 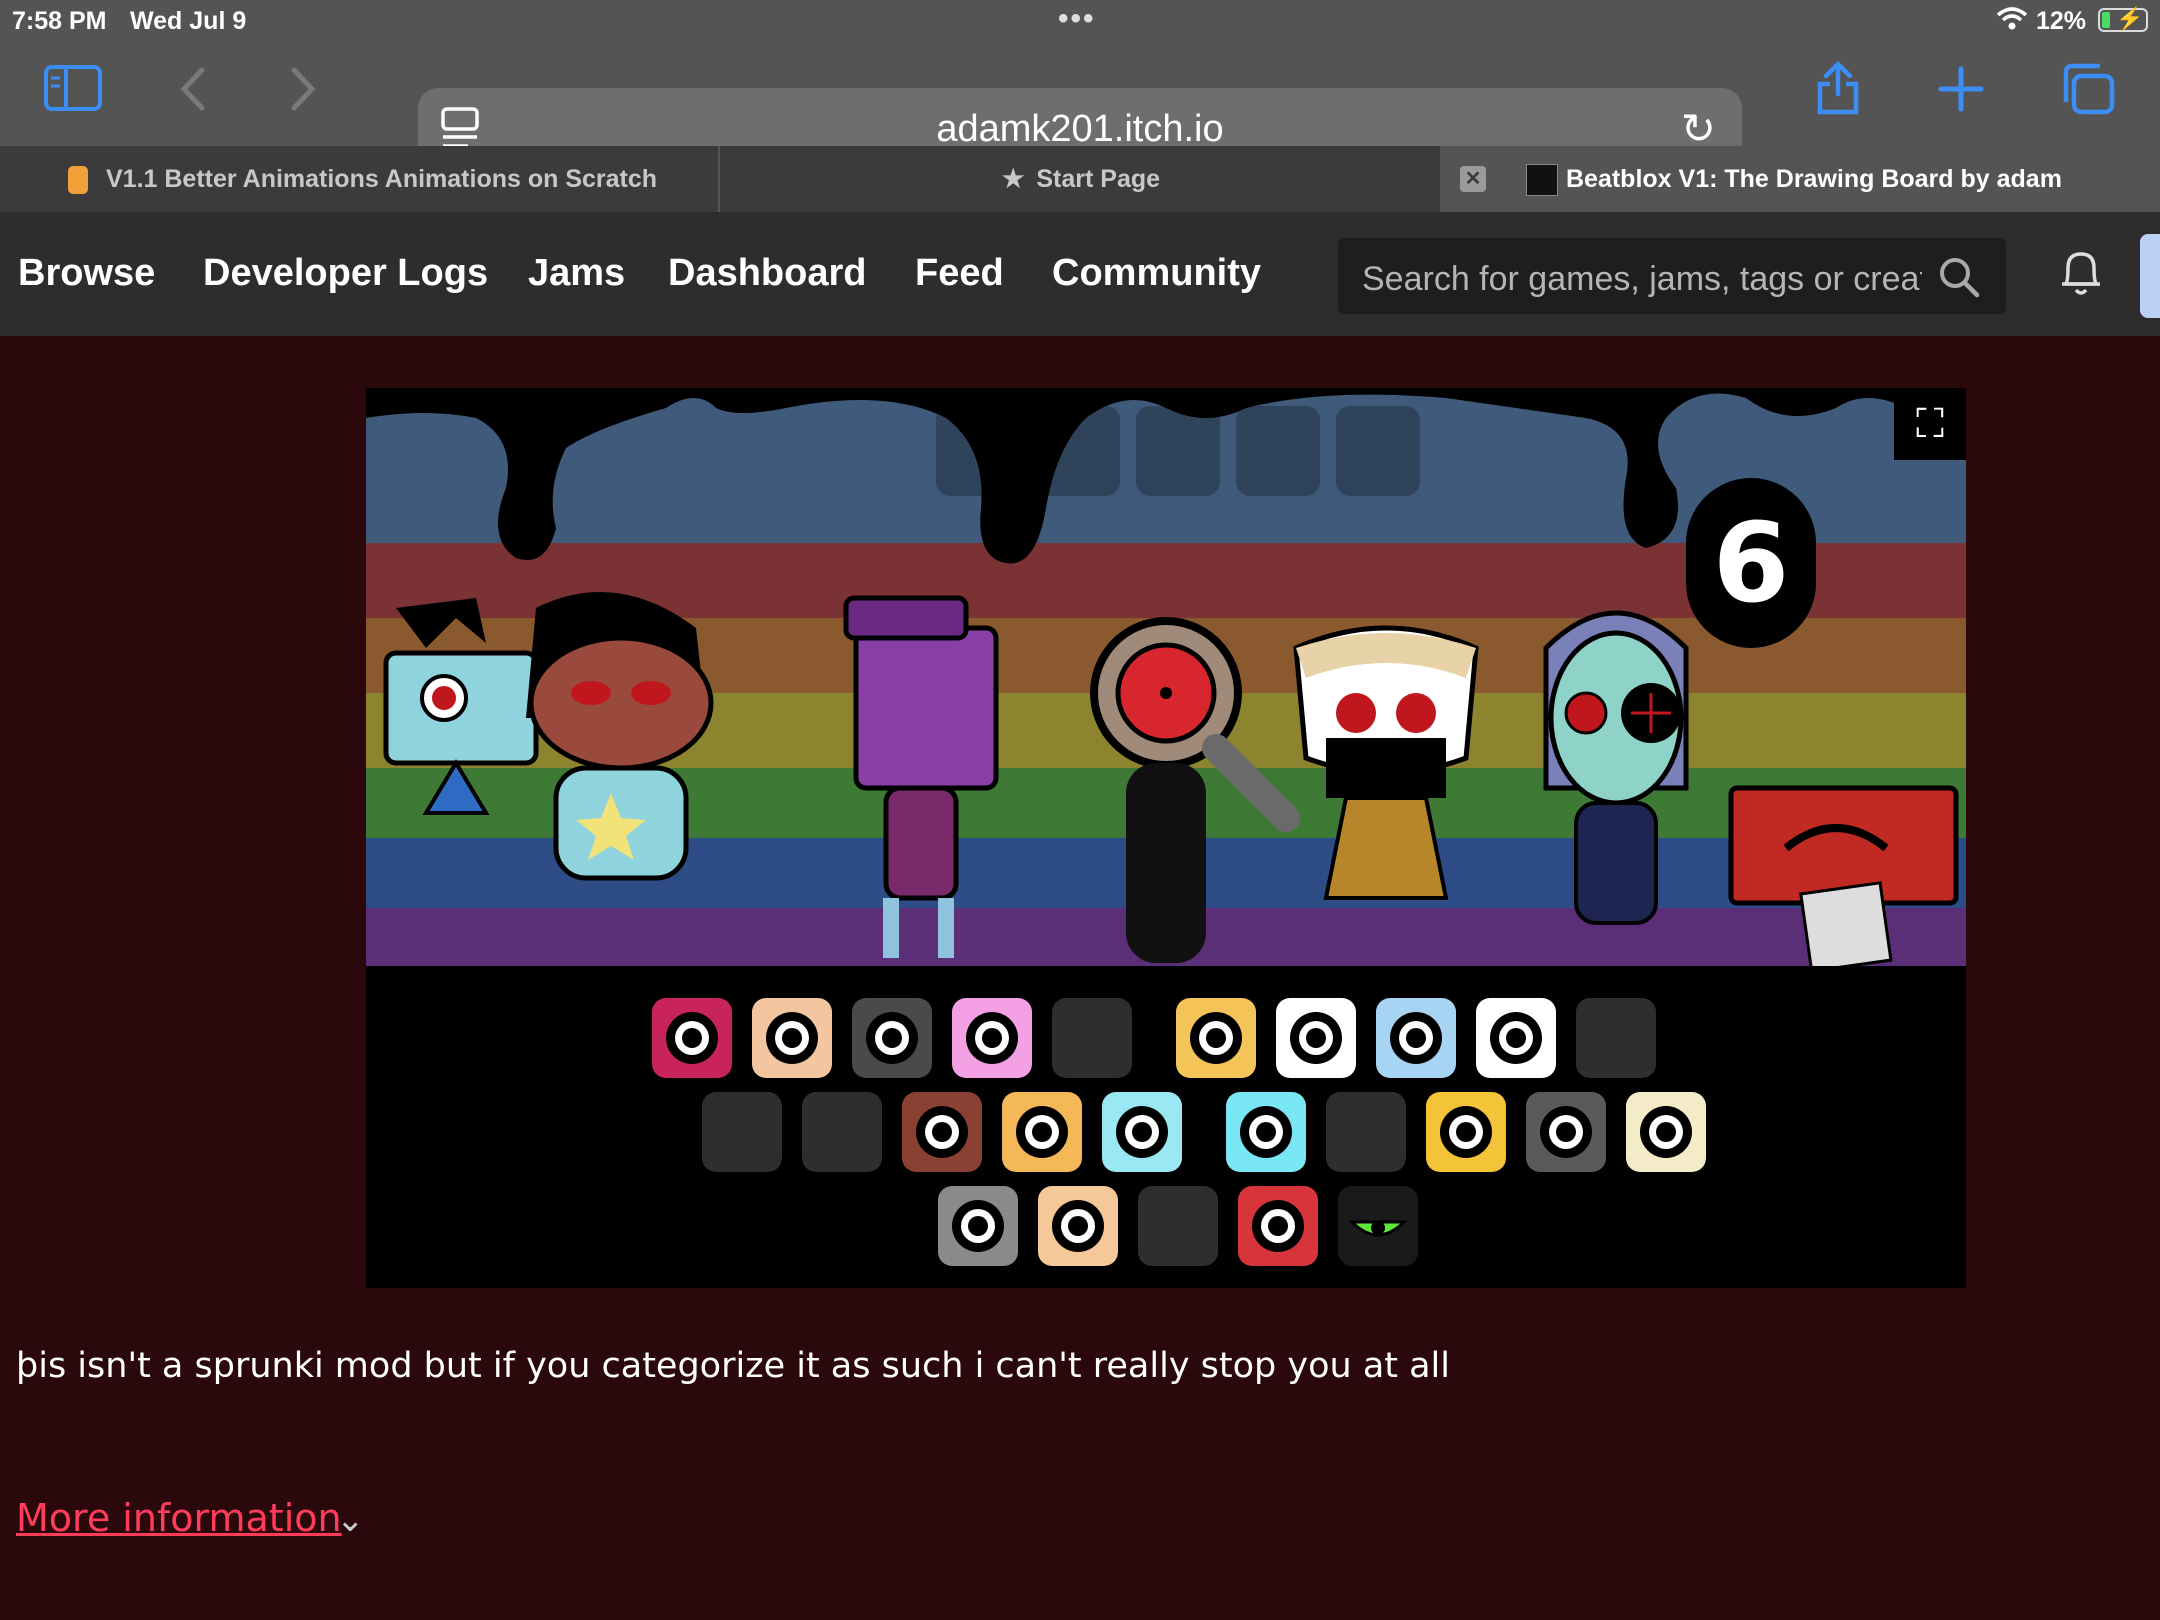 I want to click on character-curly-hair, so click(x=620, y=736).